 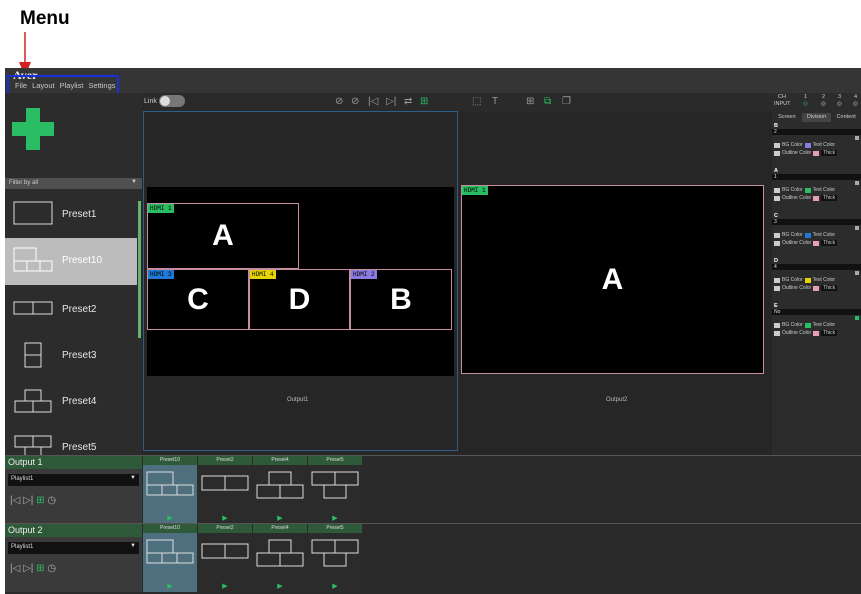 What do you see at coordinates (172, 101) in the screenshot?
I see `link-toggle` at bounding box center [172, 101].